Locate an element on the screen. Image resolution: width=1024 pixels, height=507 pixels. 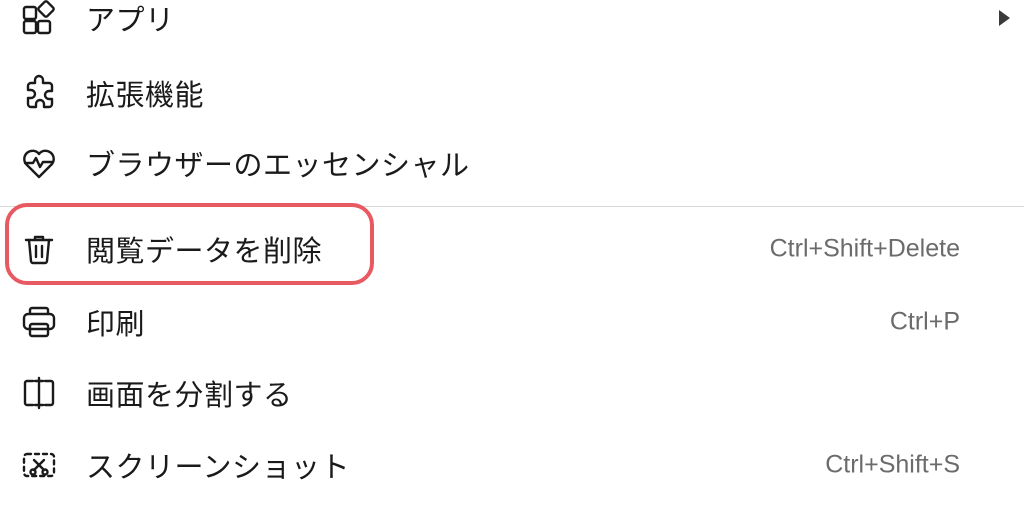
menu-divider is located at coordinates (512, 206).